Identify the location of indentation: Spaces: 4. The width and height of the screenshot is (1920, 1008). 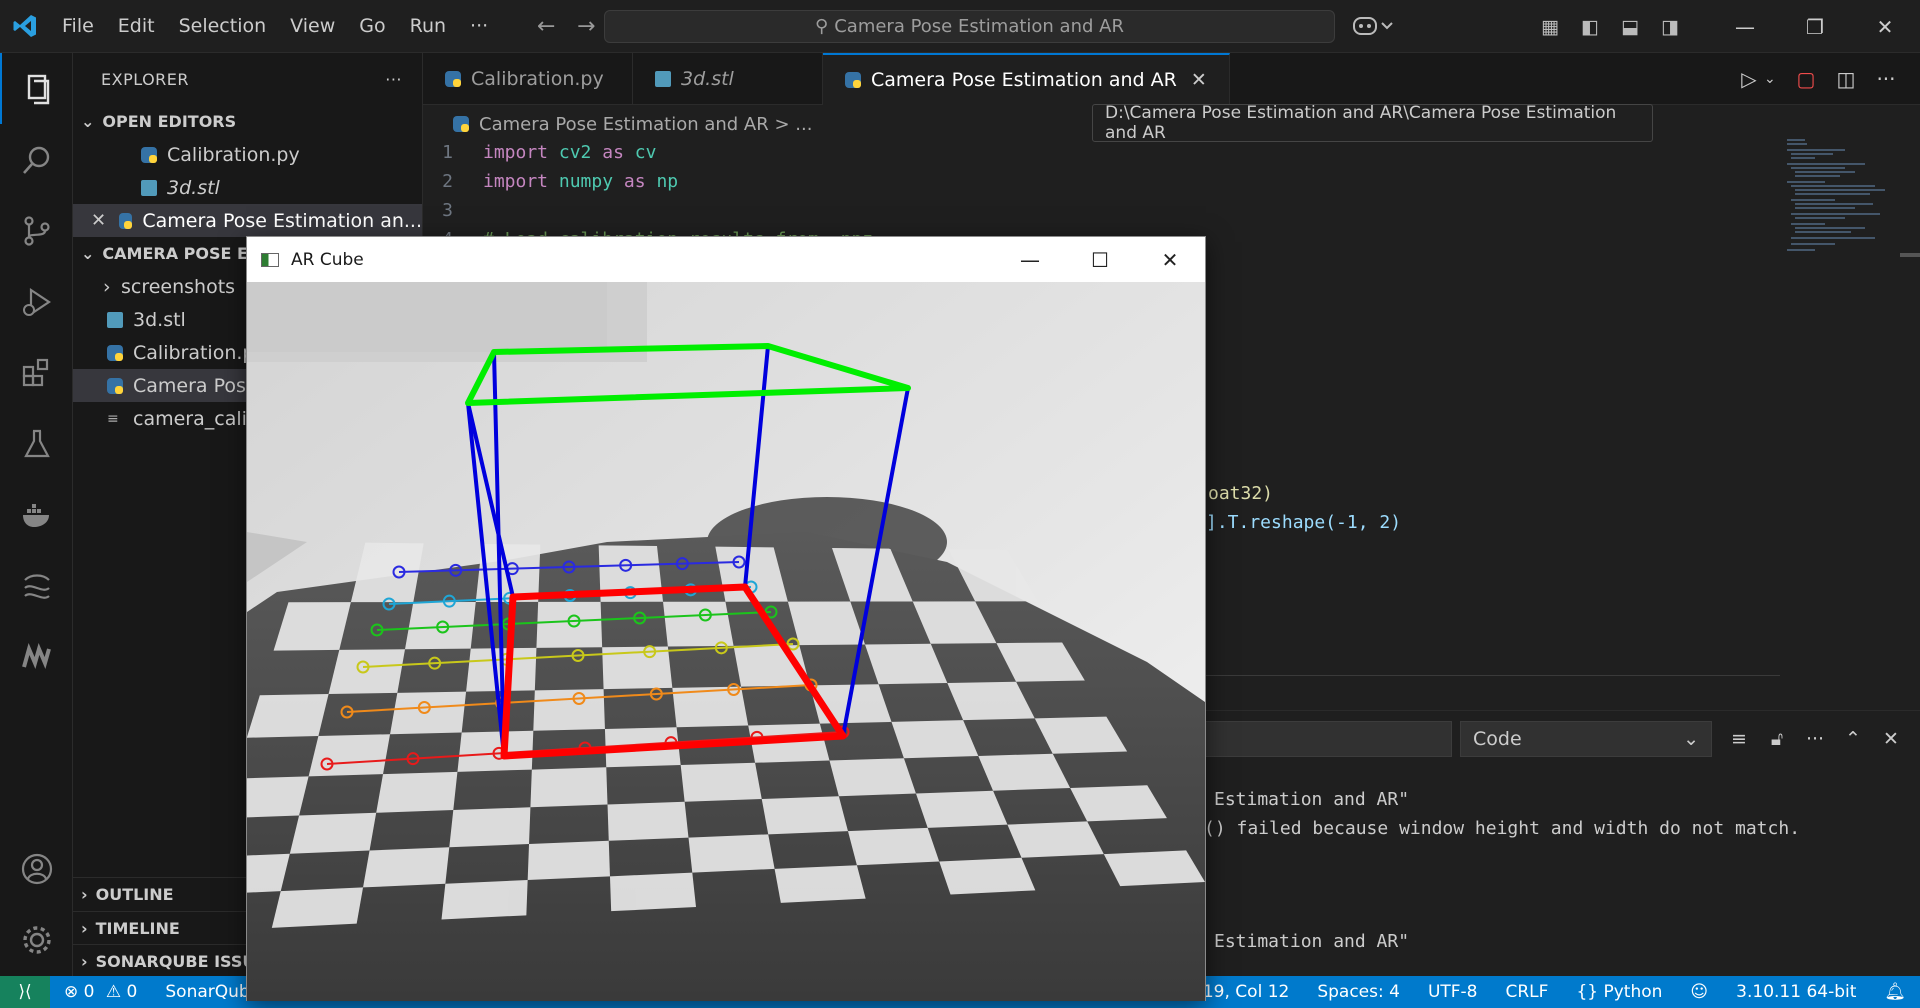
(1358, 992).